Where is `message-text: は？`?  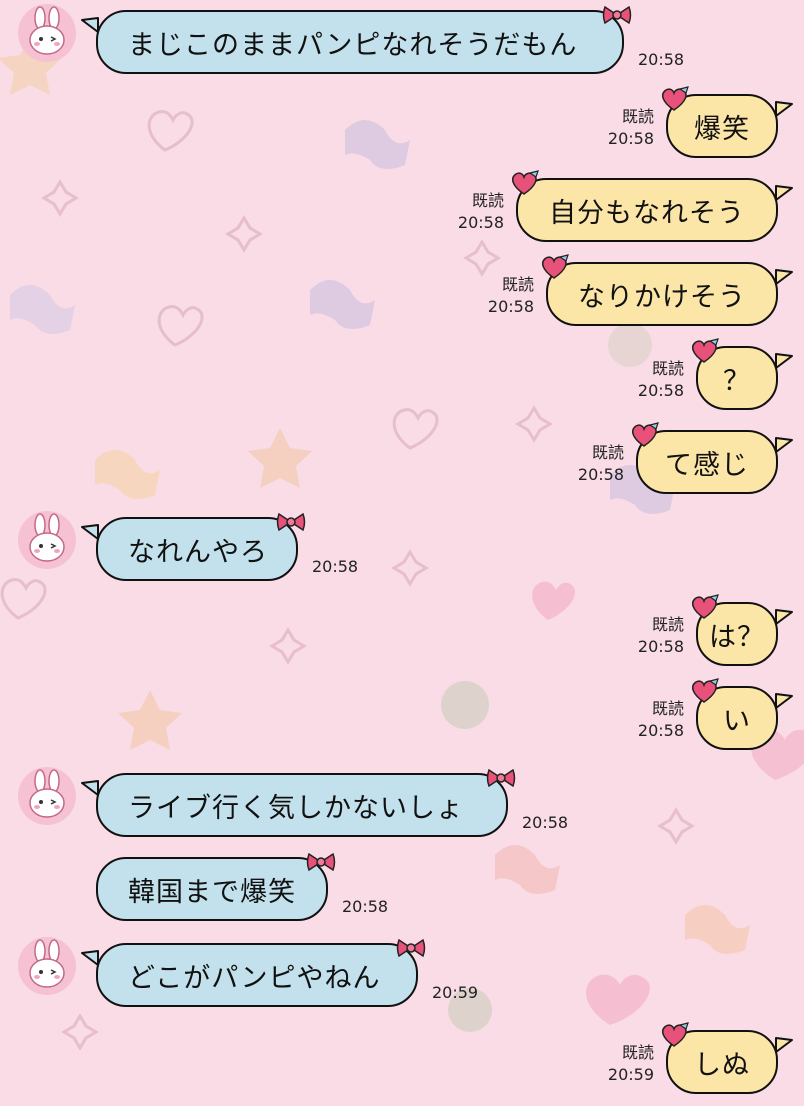 message-text: は？ is located at coordinates (737, 637).